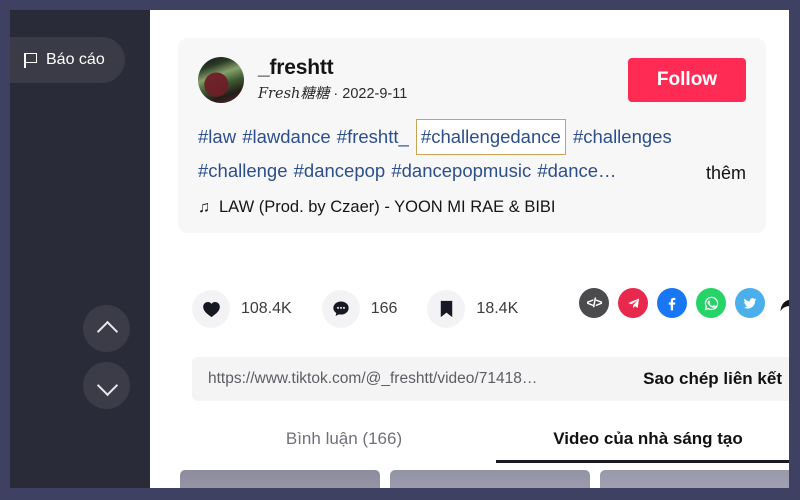  I want to click on bookmark-icon, so click(446, 309).